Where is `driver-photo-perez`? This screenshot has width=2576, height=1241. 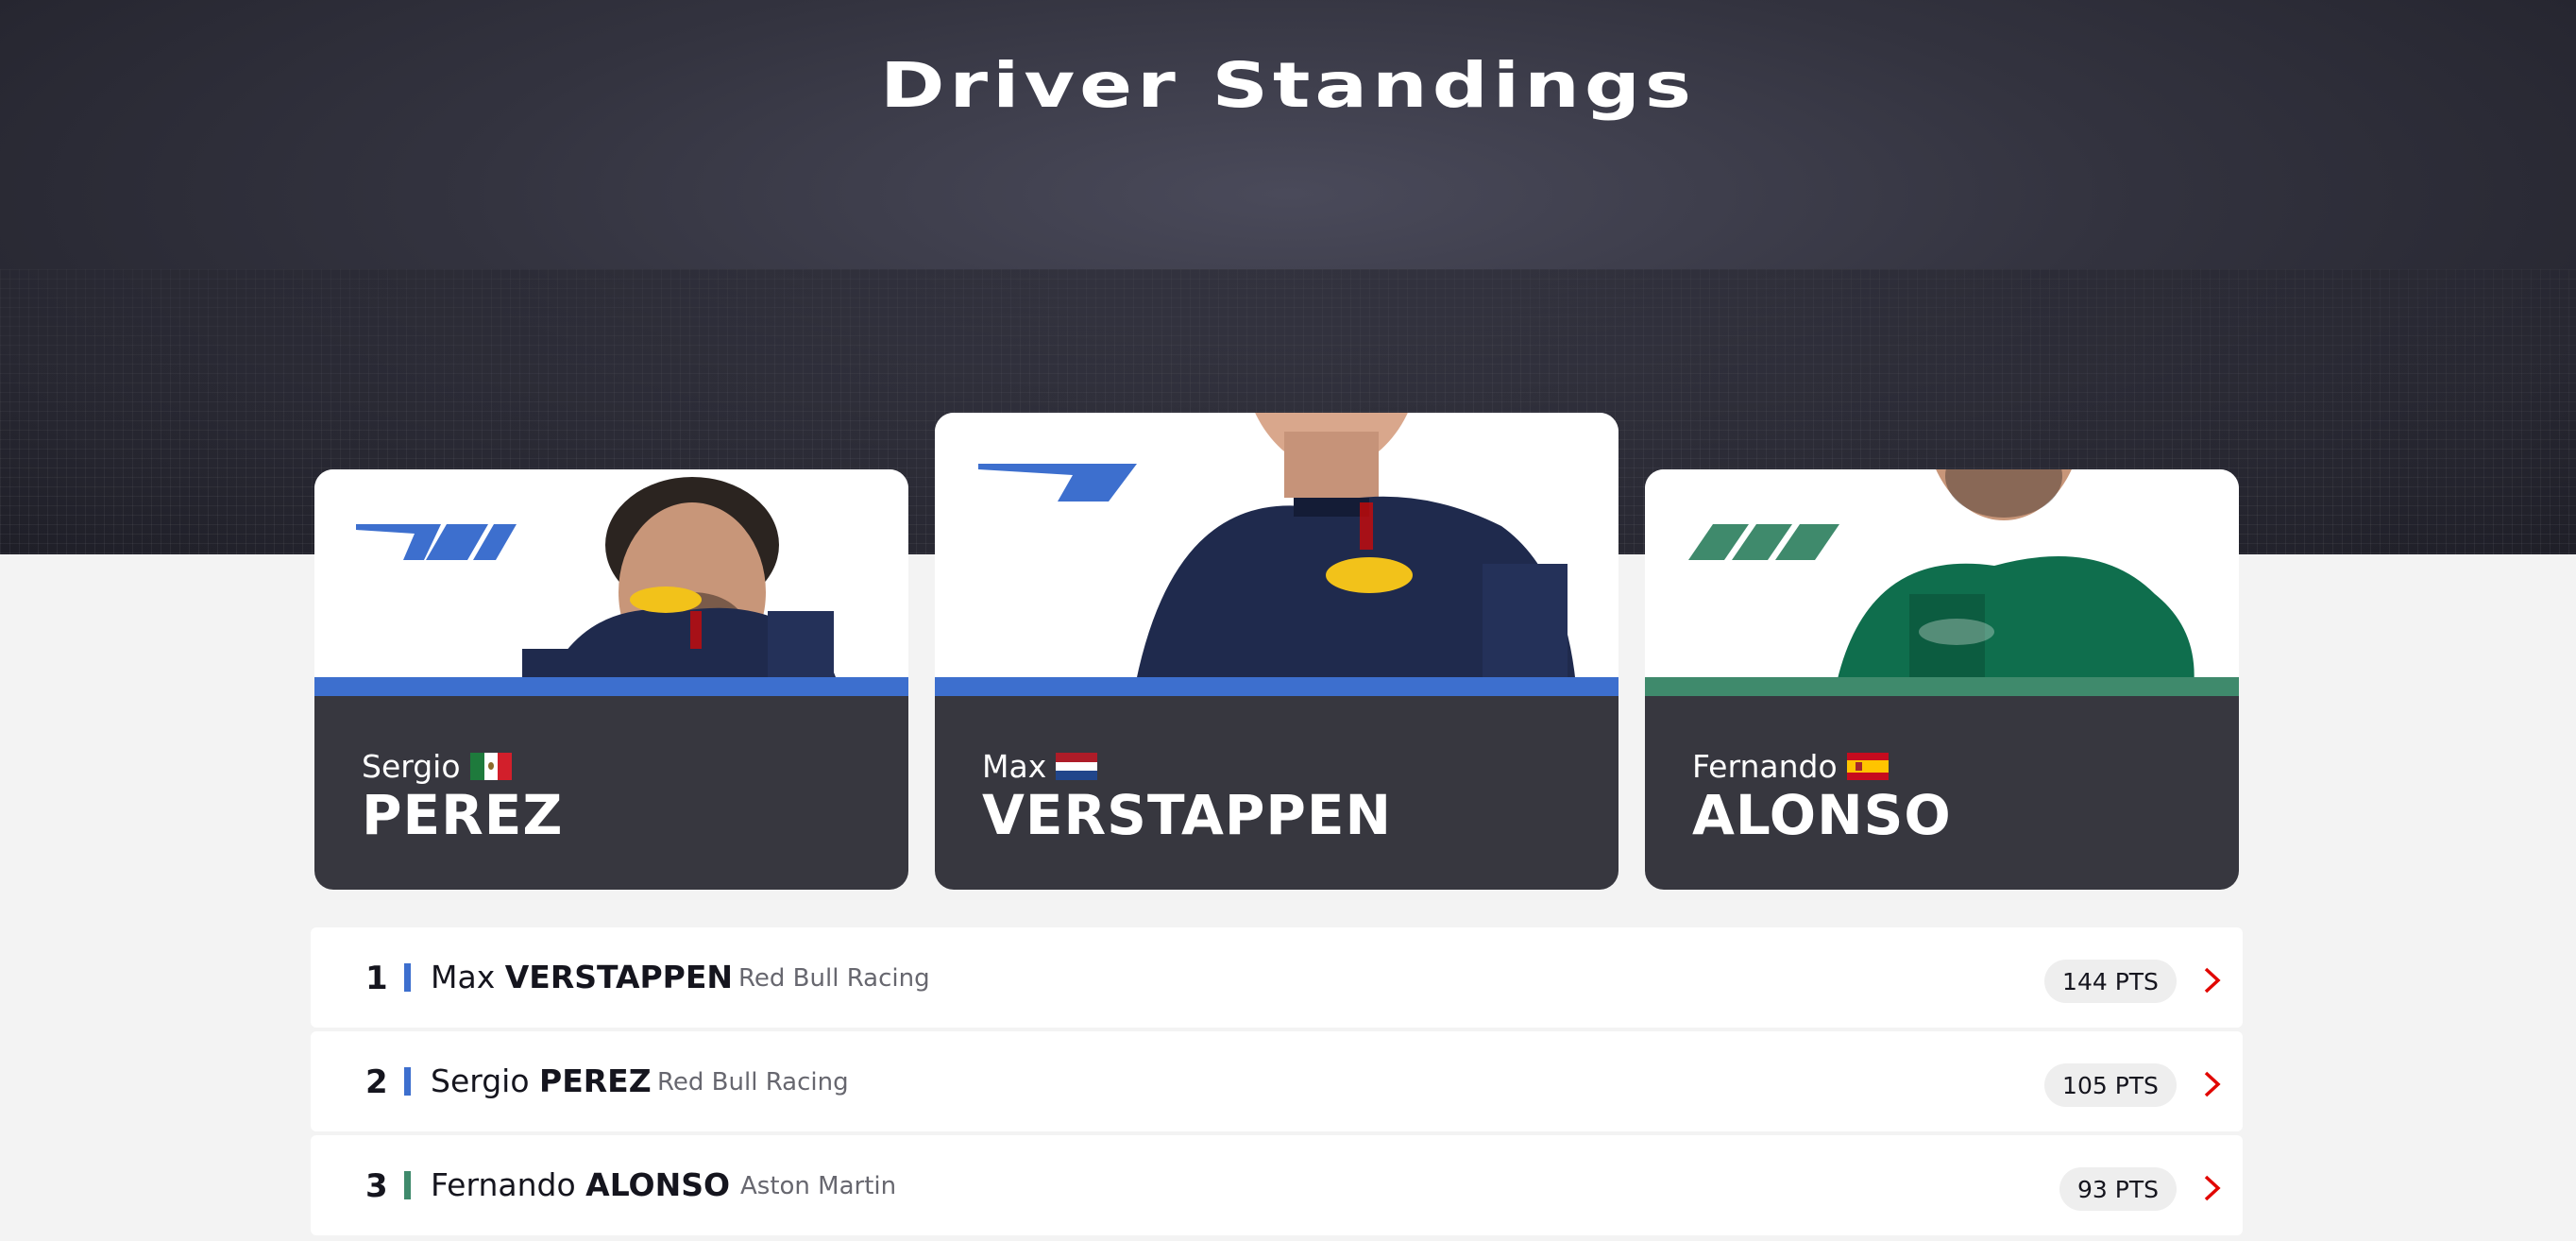
driver-photo-perez is located at coordinates (682, 586).